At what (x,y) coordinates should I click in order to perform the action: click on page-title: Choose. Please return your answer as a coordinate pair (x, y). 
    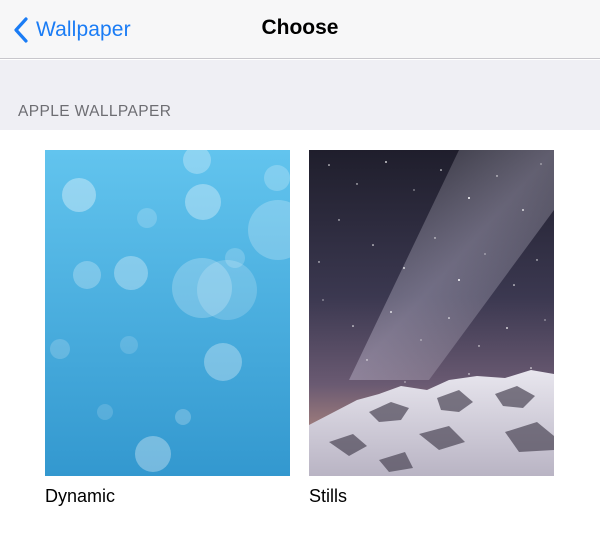
    Looking at the image, I should click on (300, 27).